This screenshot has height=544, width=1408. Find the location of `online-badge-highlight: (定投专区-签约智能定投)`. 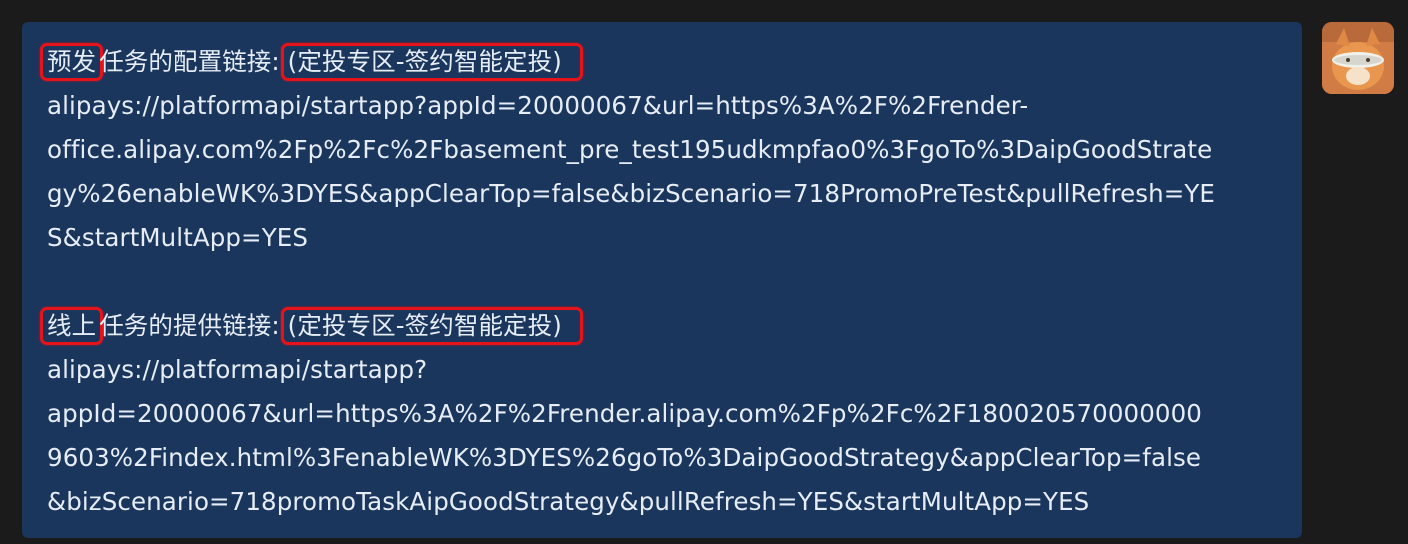

online-badge-highlight: (定投专区-签约智能定投) is located at coordinates (431, 326).